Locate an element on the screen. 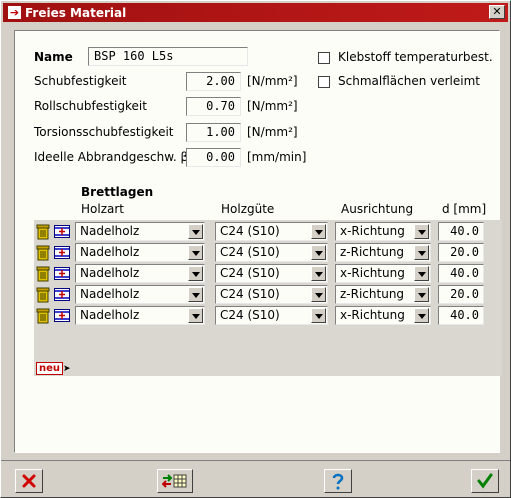  help-button is located at coordinates (338, 481).